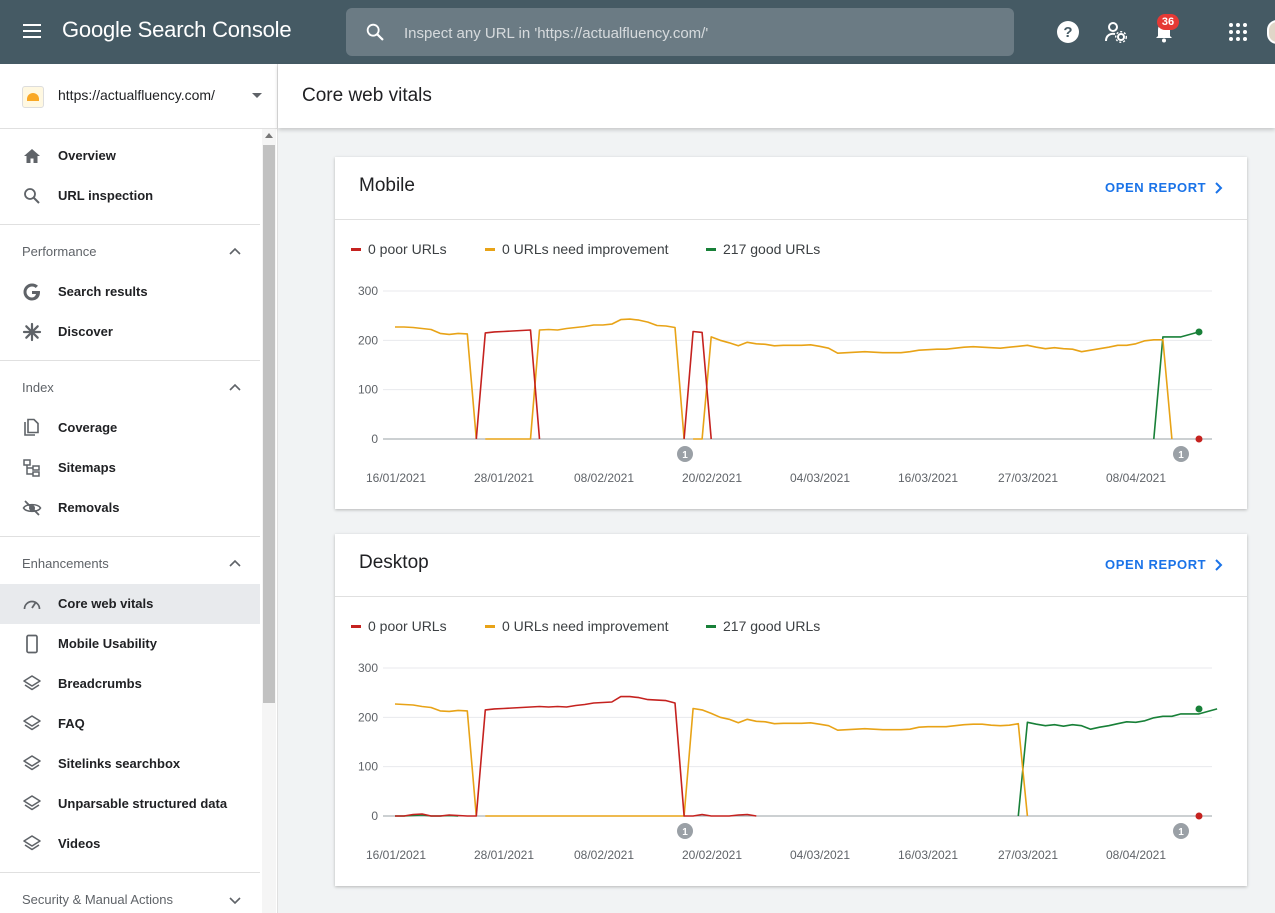 The image size is (1275, 913). Describe the element at coordinates (130, 468) in the screenshot. I see `sidebar-item-sitemaps: Sitemaps` at that location.